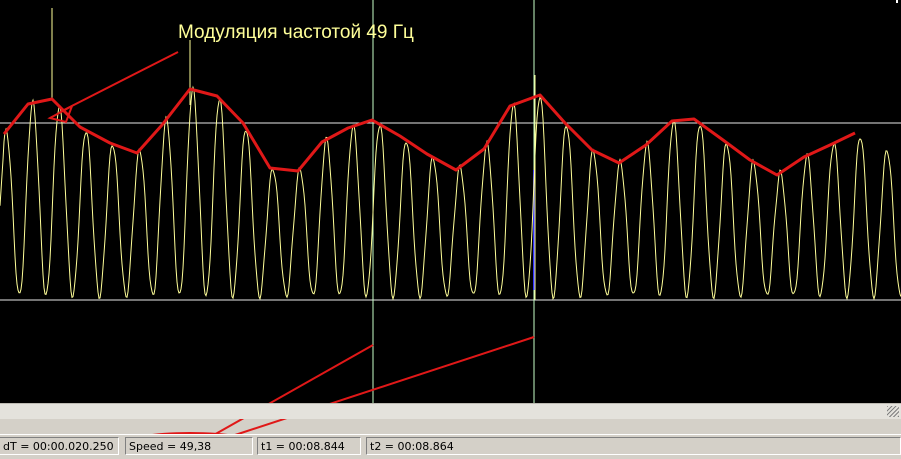 This screenshot has width=901, height=459. Describe the element at coordinates (296, 32) in the screenshot. I see `annotation-title: Модуляция частотой 49 Гц` at that location.